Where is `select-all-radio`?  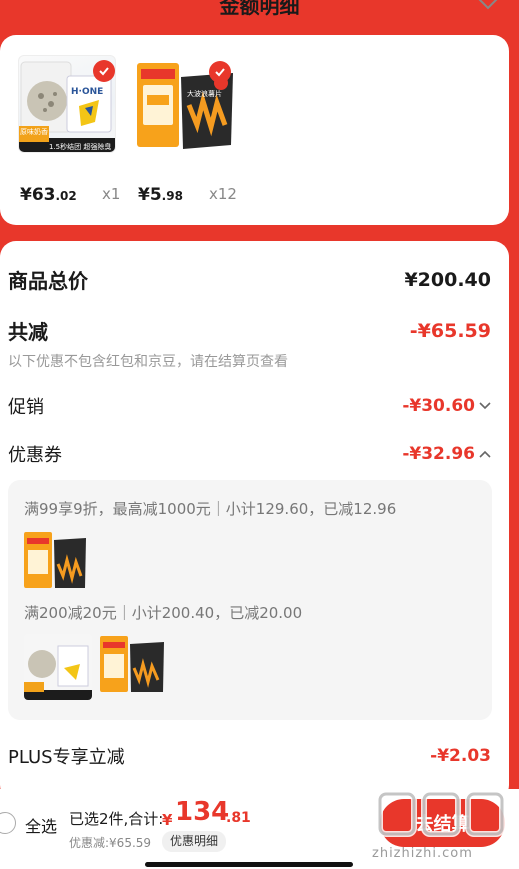
select-all-radio is located at coordinates (8, 823).